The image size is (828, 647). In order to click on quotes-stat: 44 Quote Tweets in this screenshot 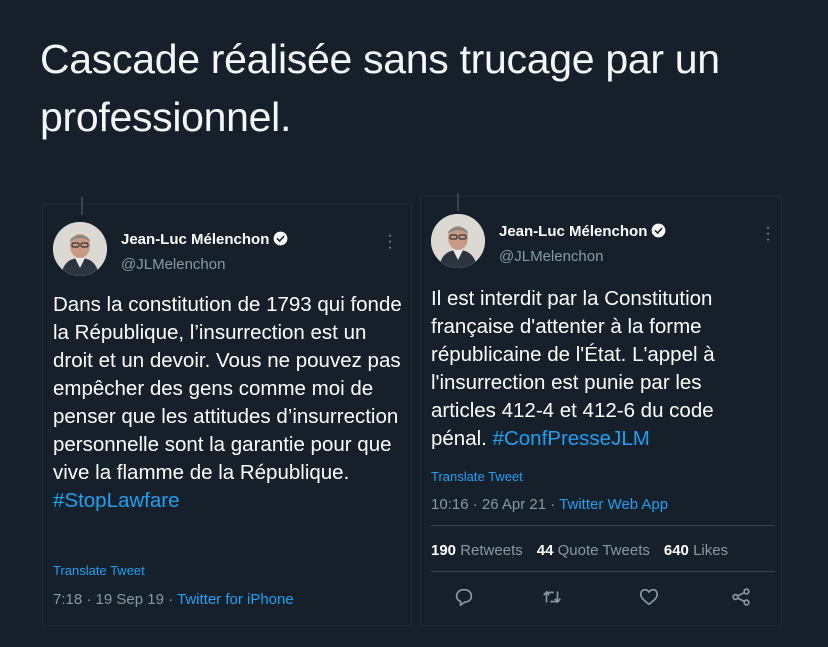, I will do `click(593, 550)`.